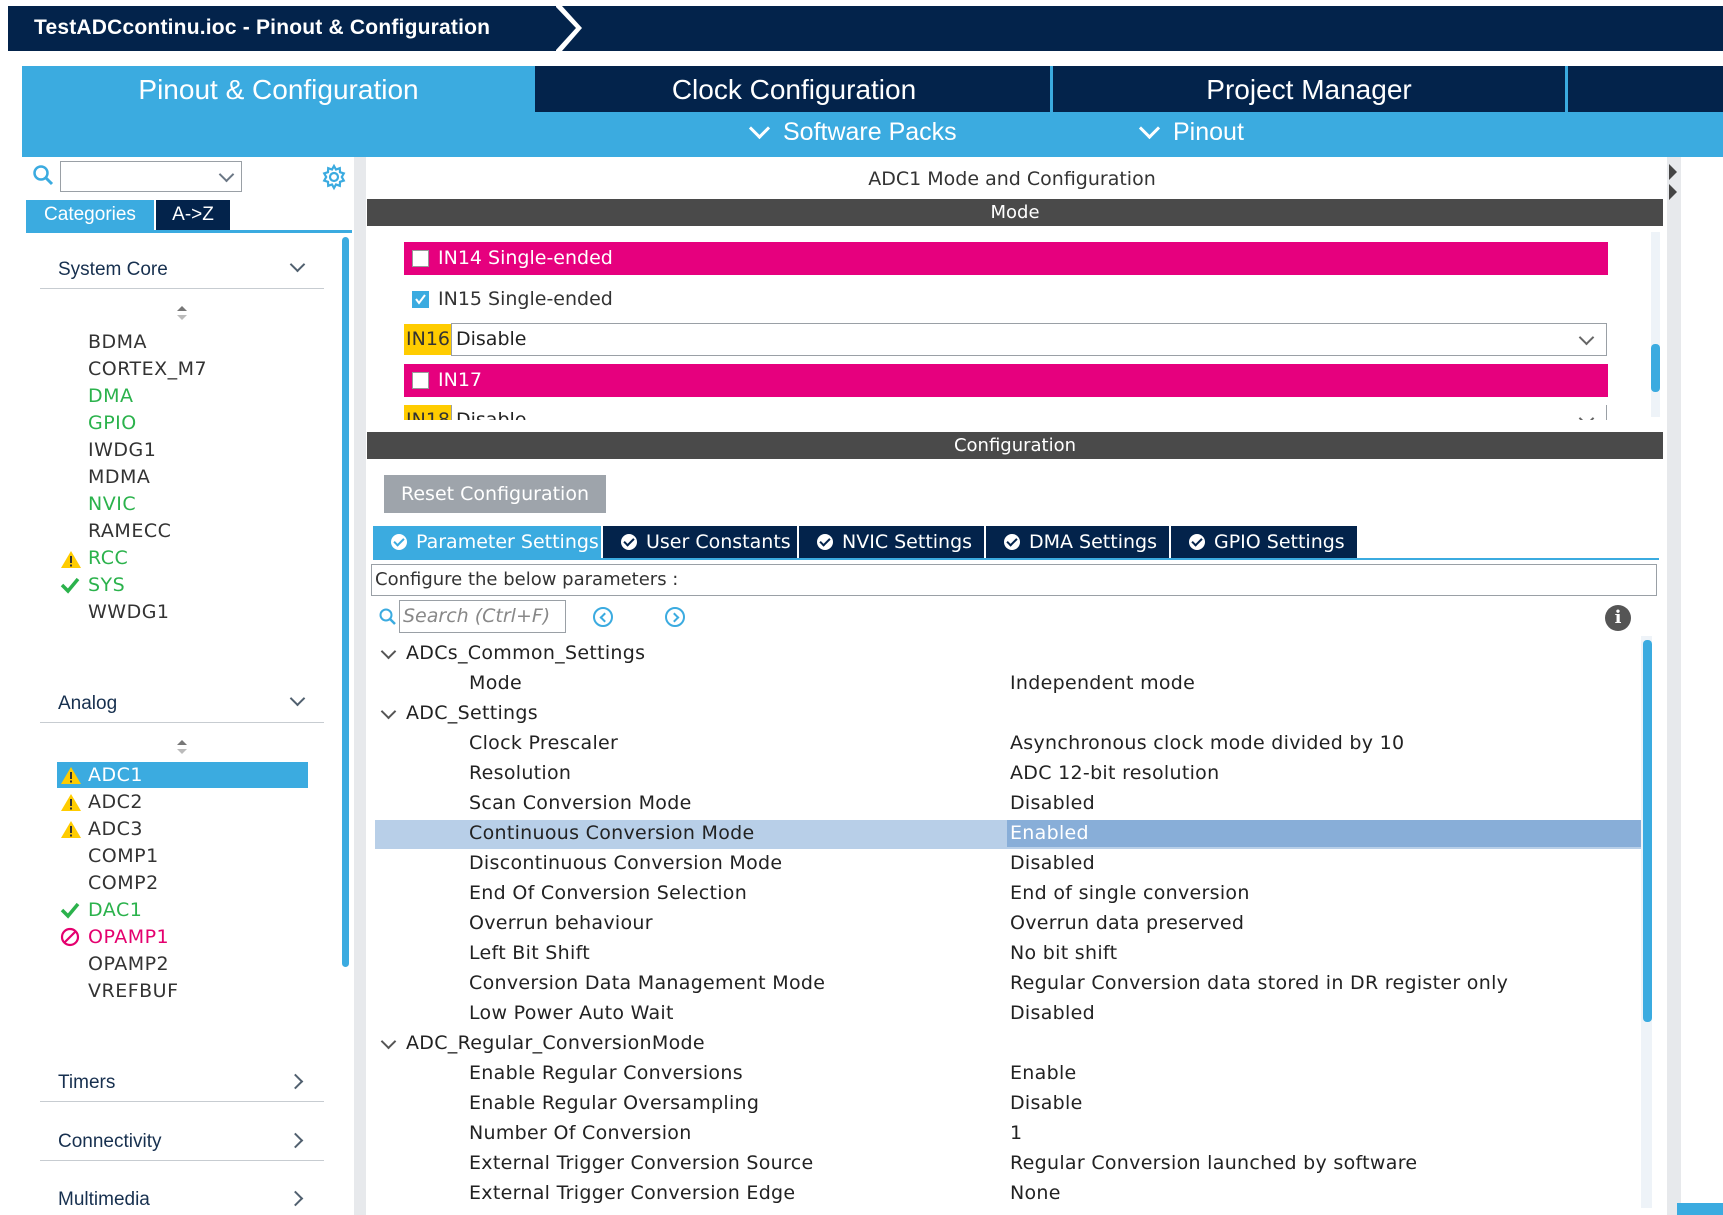 The height and width of the screenshot is (1215, 1723). Describe the element at coordinates (151, 176) in the screenshot. I see `search-combobox` at that location.